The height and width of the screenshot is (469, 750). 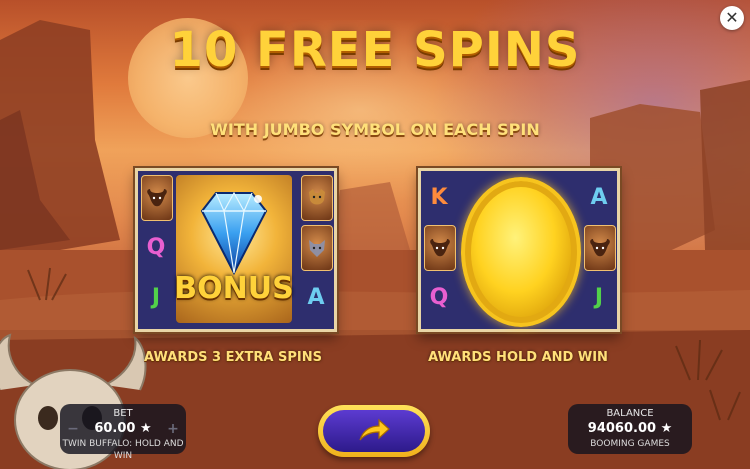 I want to click on reel-column-right: A J, so click(x=599, y=250).